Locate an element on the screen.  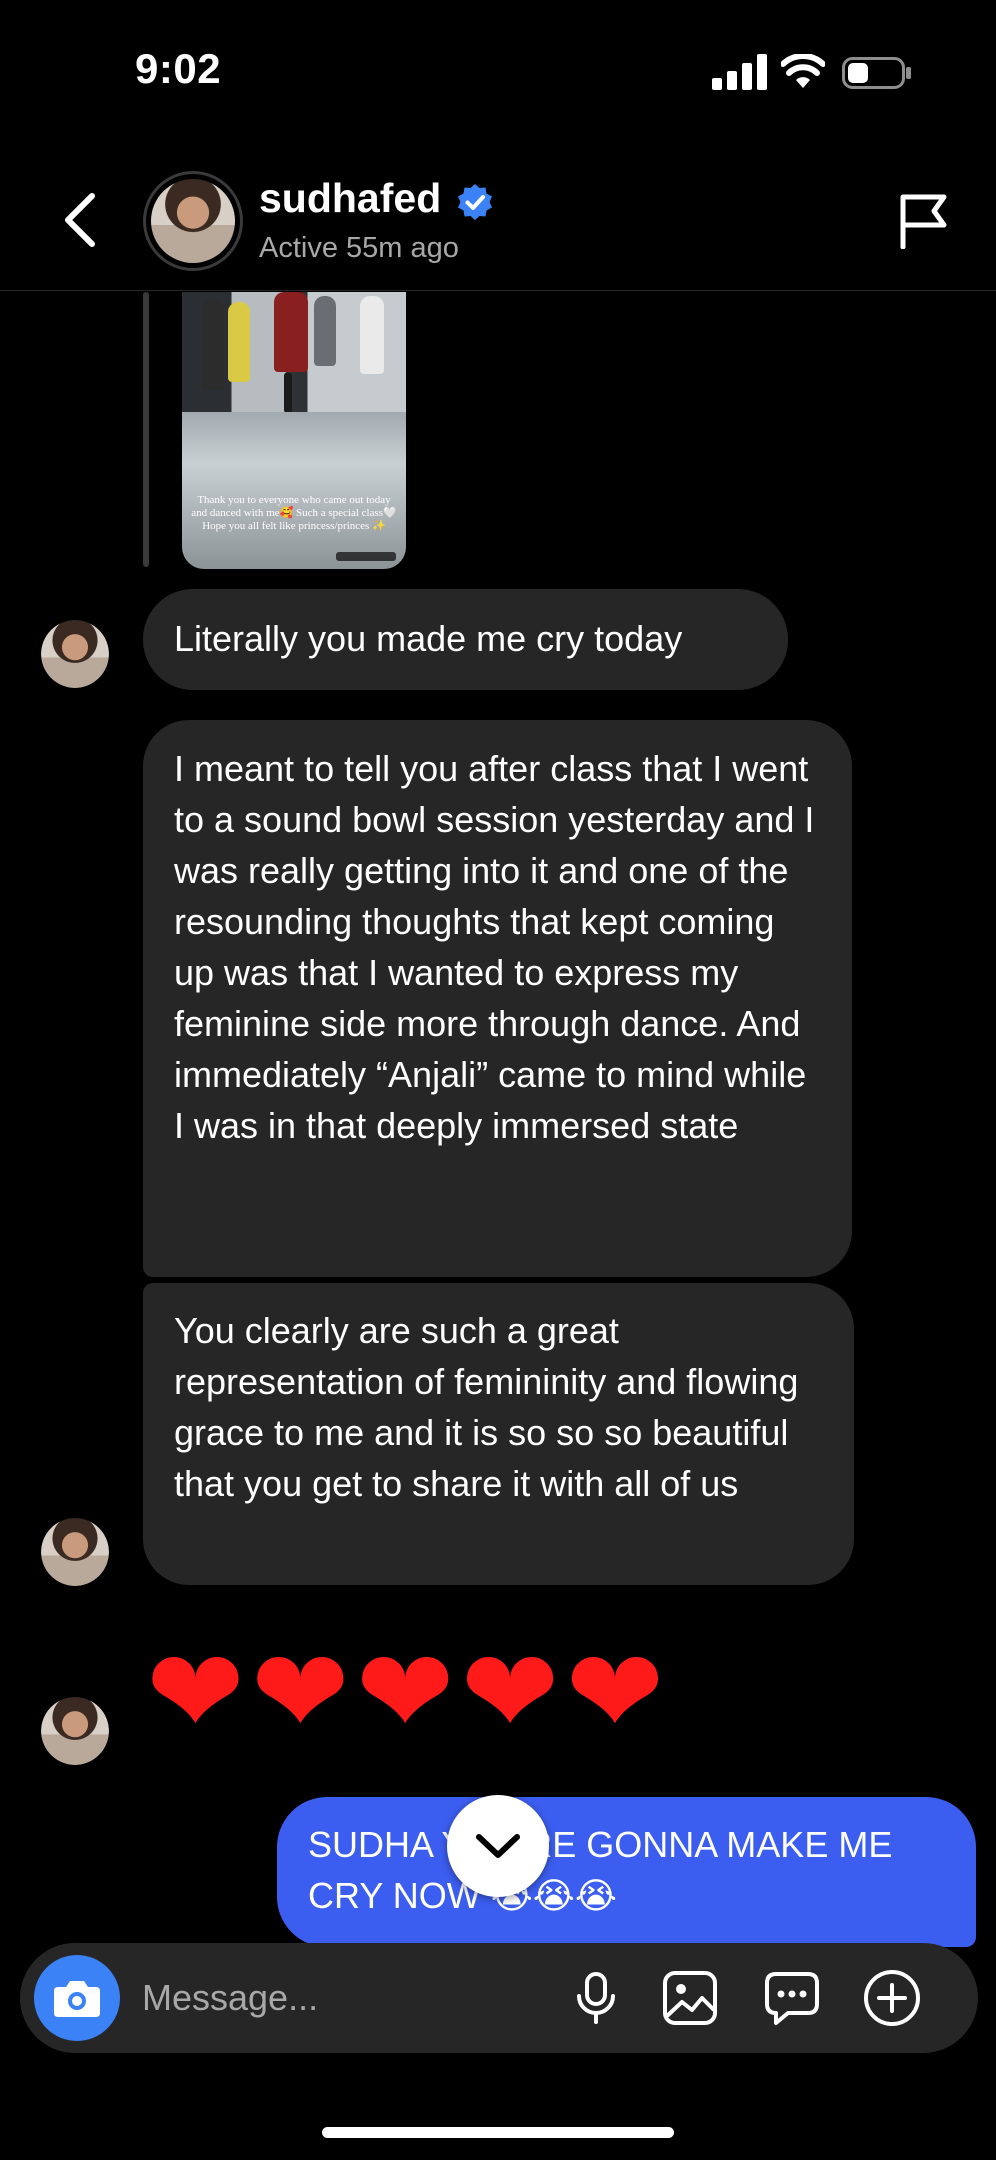
hearts-message: ❤❤❤❤❤ is located at coordinates (408, 1692).